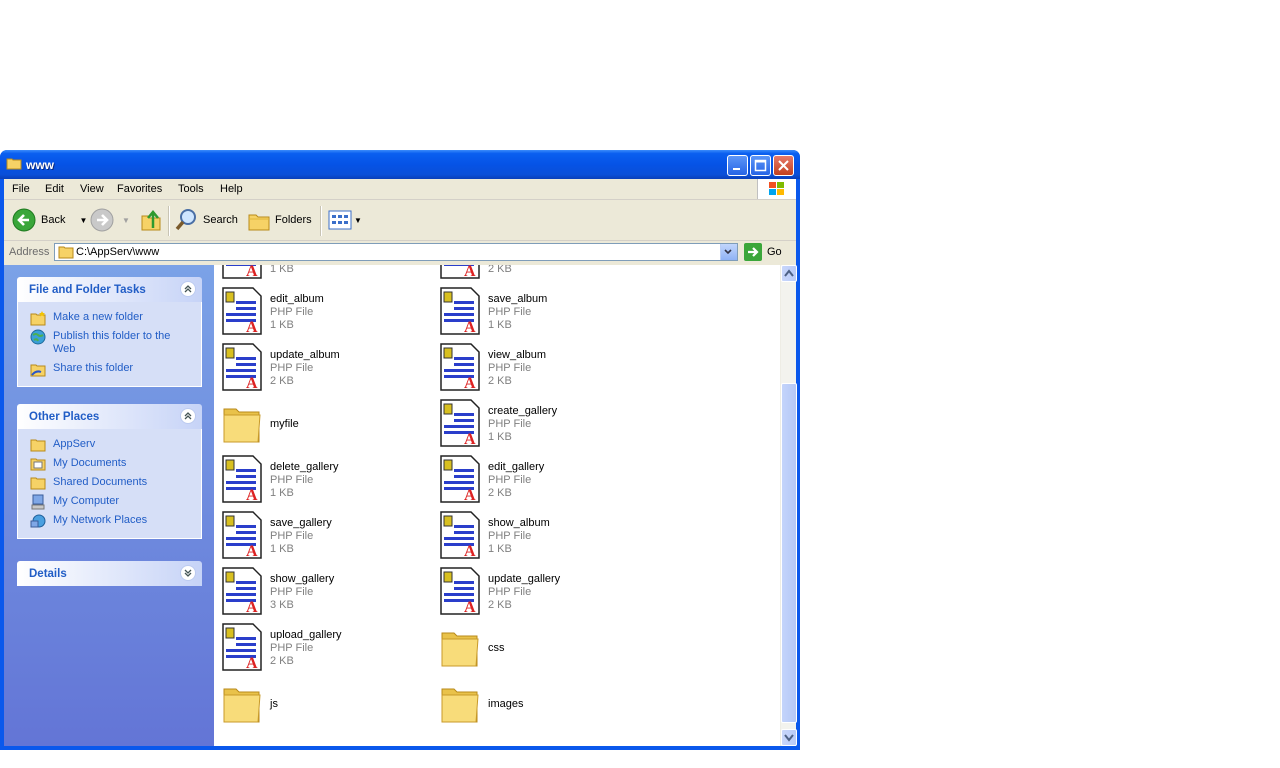 Image resolution: width=1280 pixels, height=768 pixels. I want to click on file-item: APHP File2 KB, so click(545, 274).